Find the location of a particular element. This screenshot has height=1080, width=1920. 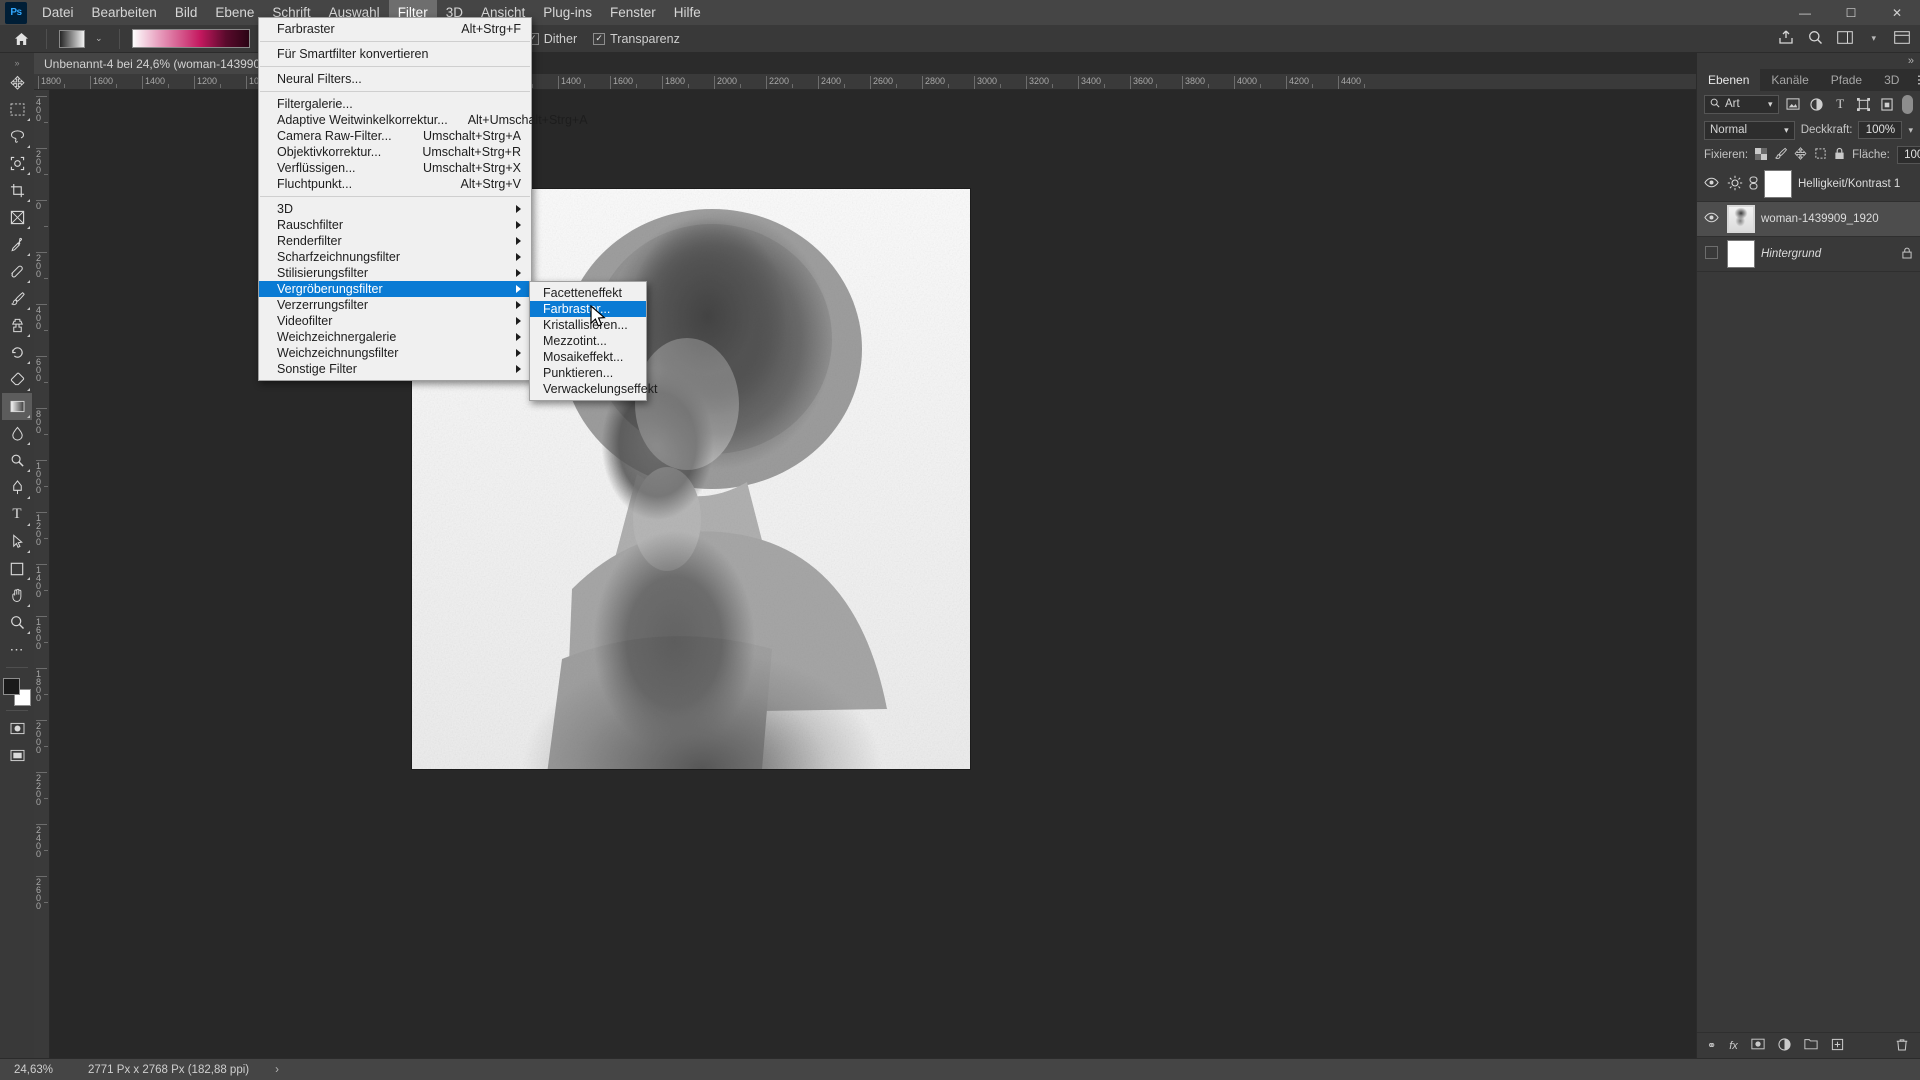

foreground-color-swatch is located at coordinates (11, 686).